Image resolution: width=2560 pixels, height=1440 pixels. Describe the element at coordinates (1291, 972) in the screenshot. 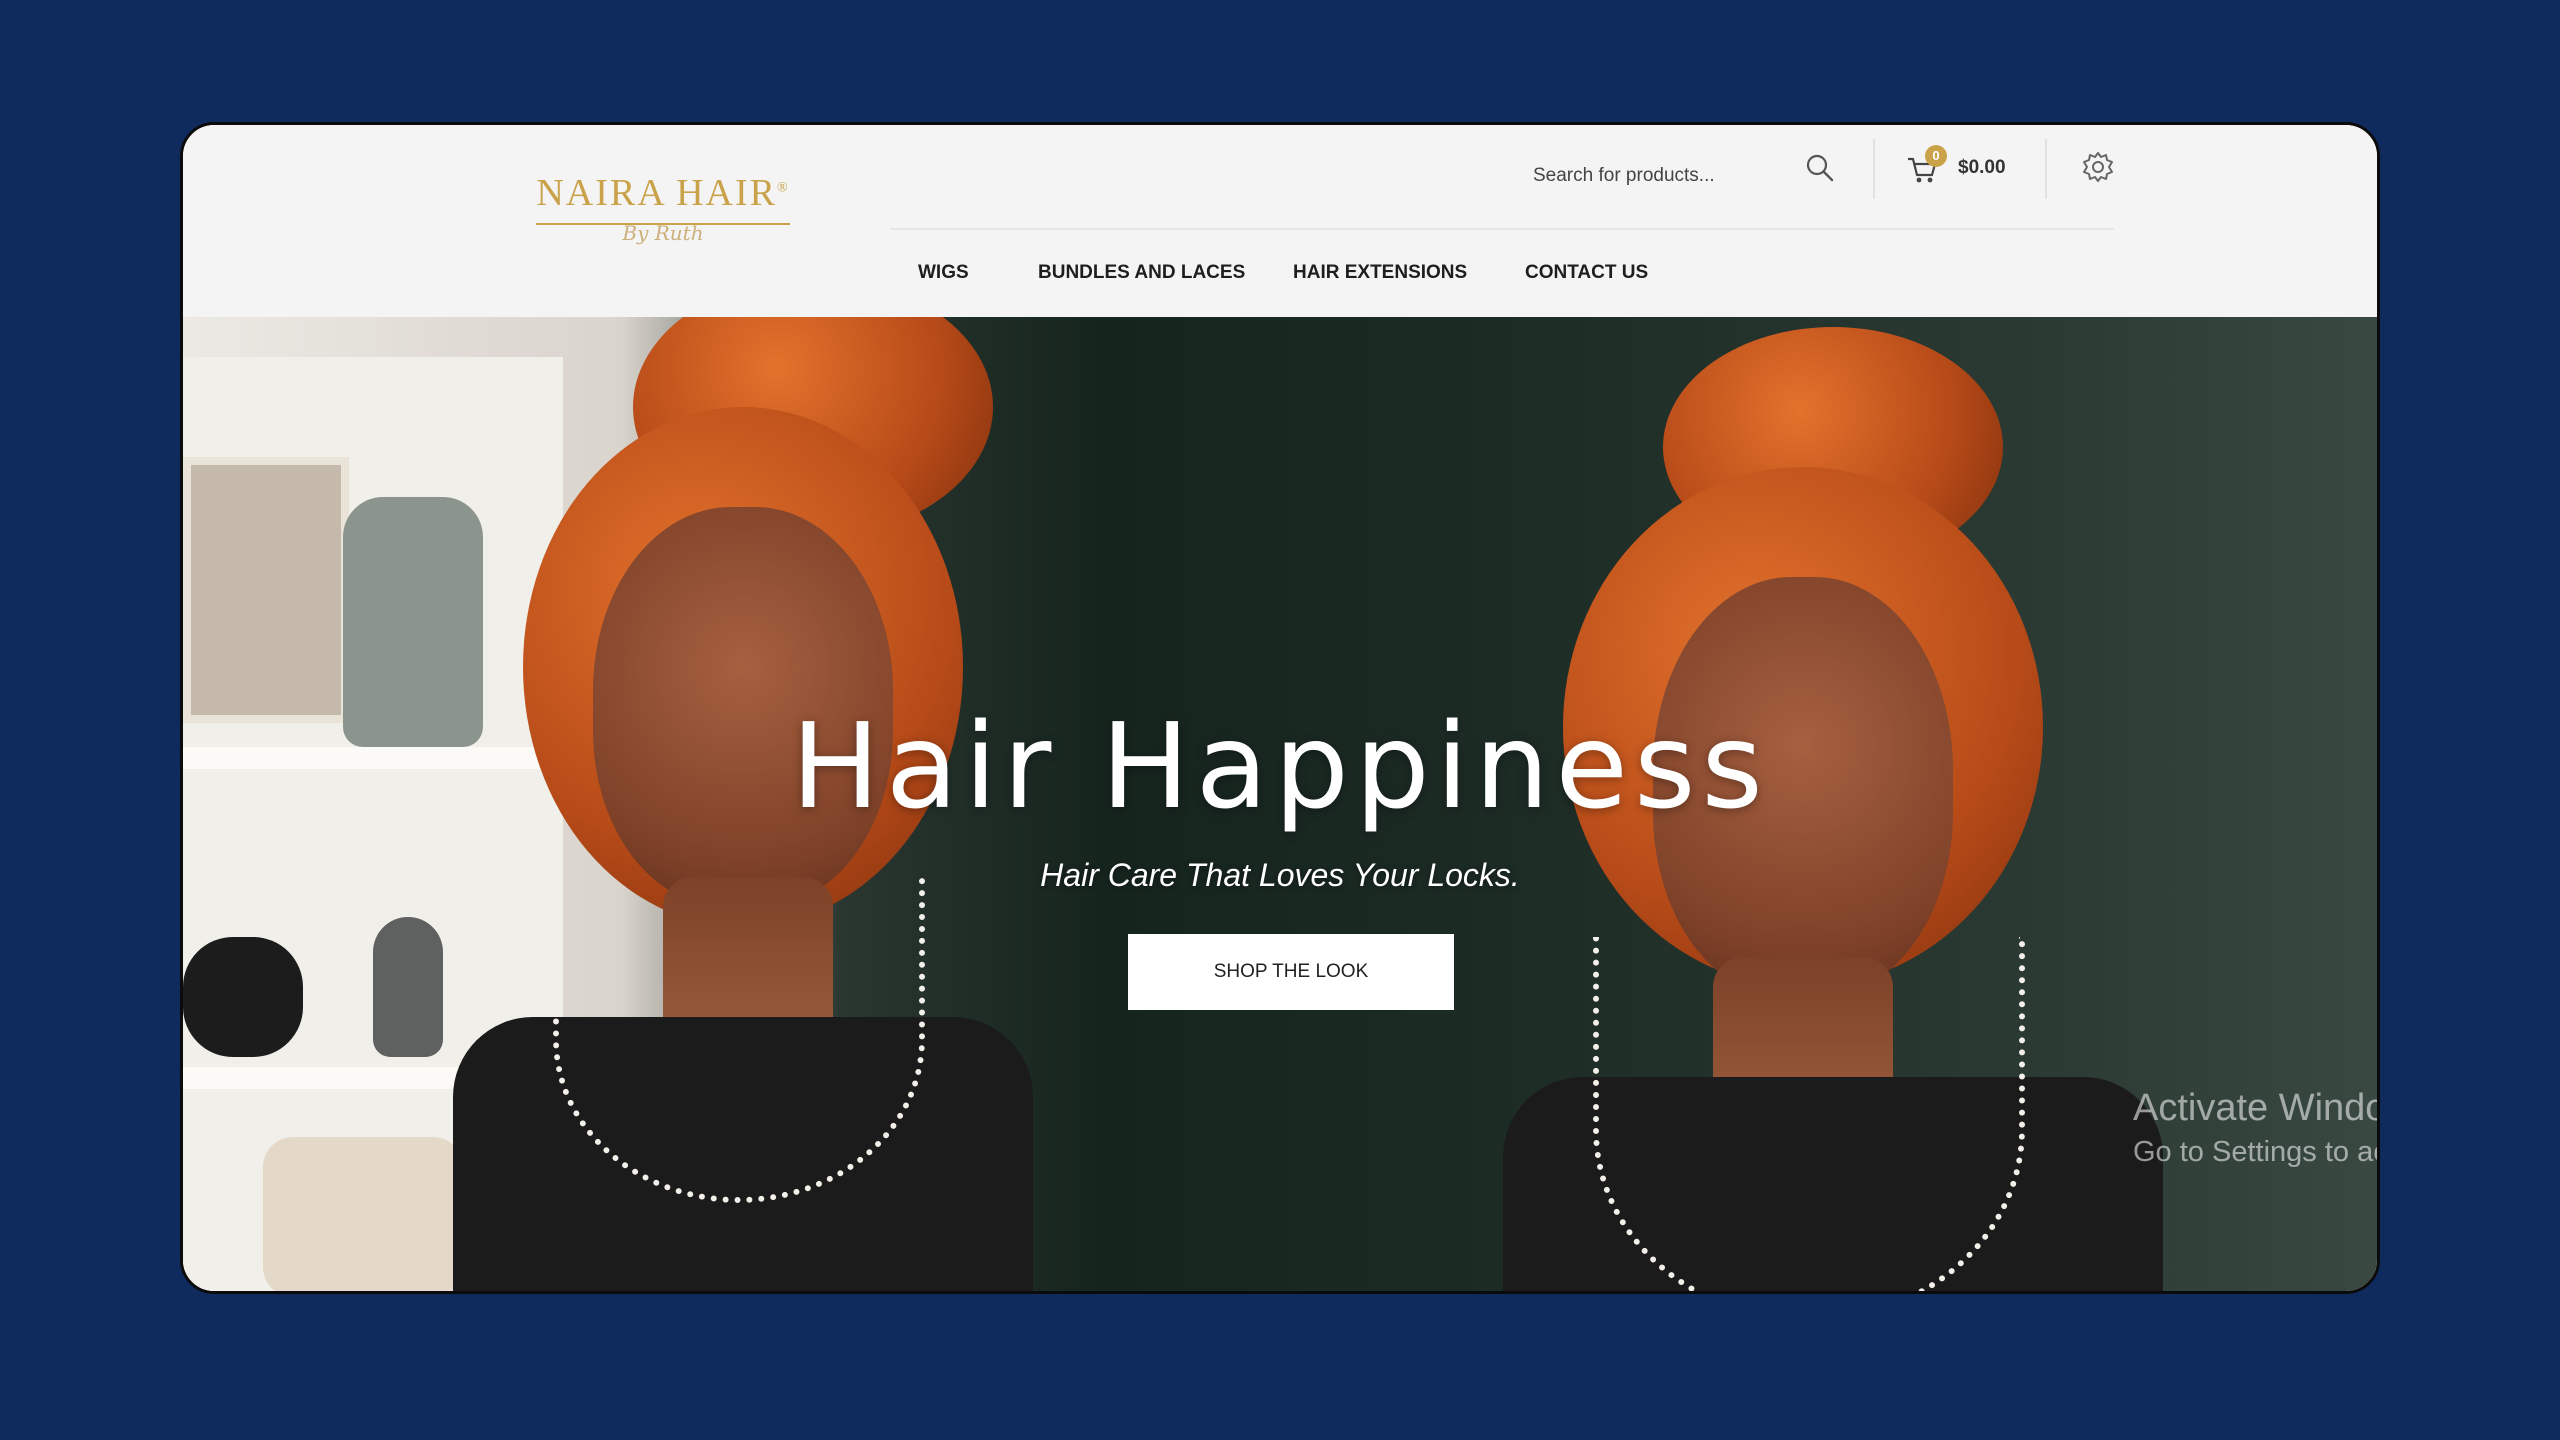

I see `shop-the-look-button: SHOP THE LOOK` at that location.